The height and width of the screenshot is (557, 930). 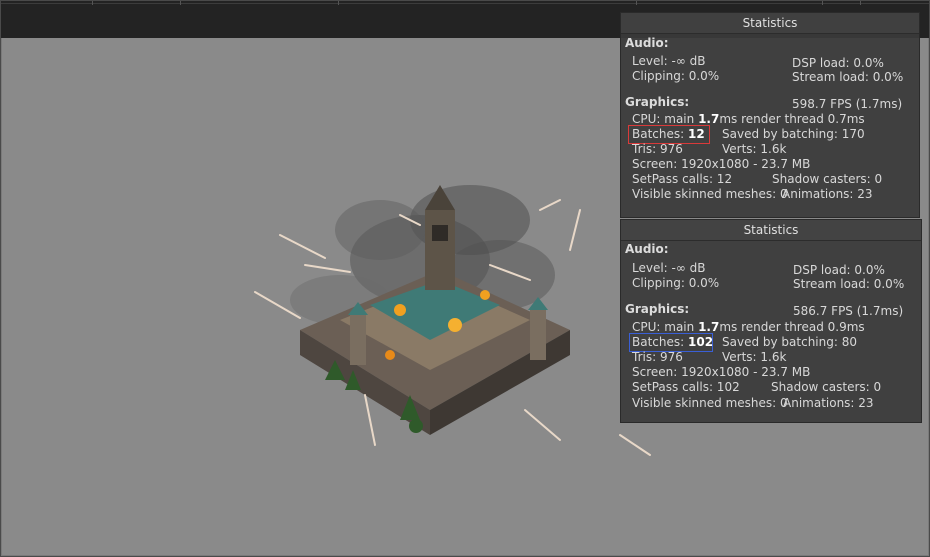 What do you see at coordinates (789, 342) in the screenshot?
I see `saved-by-batching: Saved by batching: 80` at bounding box center [789, 342].